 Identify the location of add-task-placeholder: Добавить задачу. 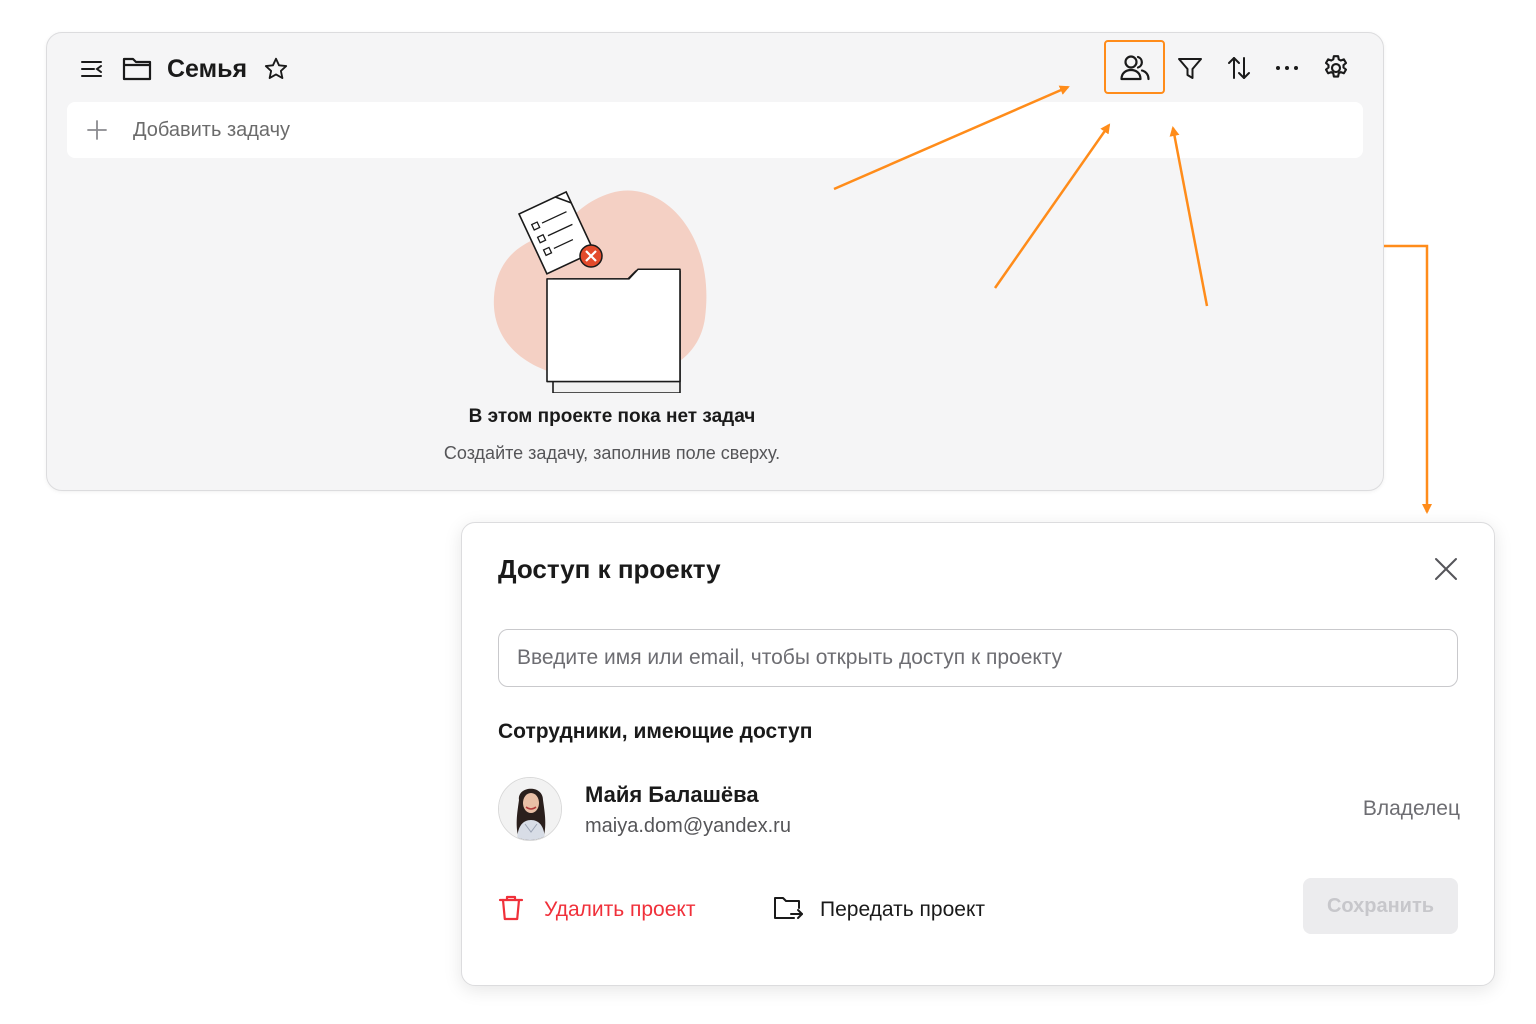
(212, 129).